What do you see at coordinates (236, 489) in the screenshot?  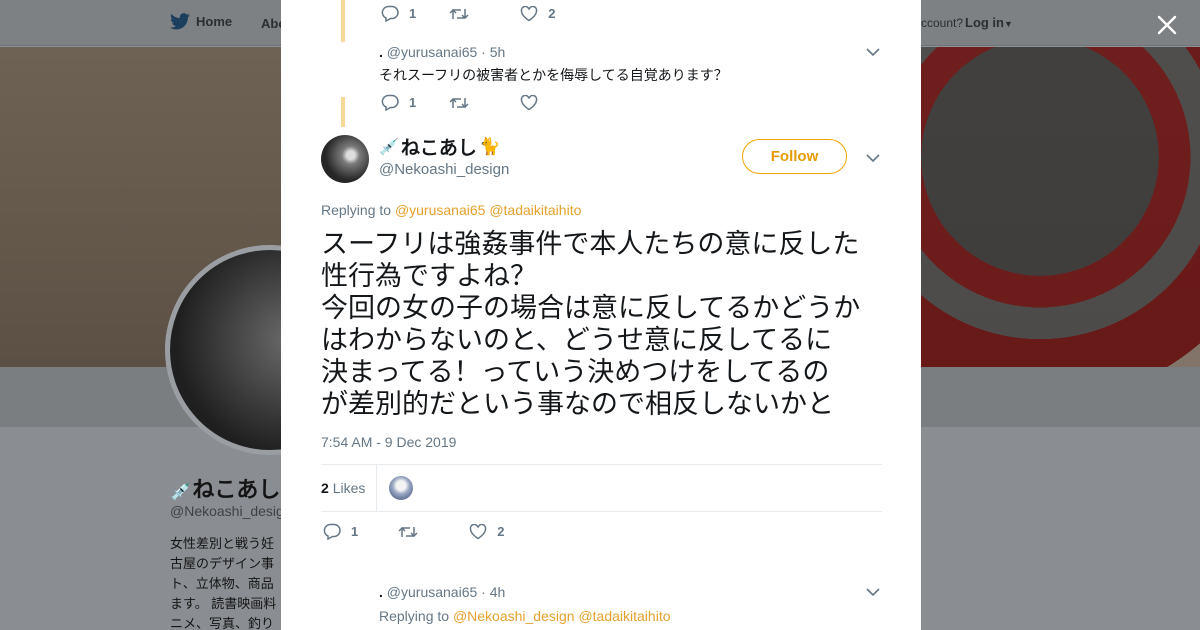 I see `profile-name-text: ねこあし` at bounding box center [236, 489].